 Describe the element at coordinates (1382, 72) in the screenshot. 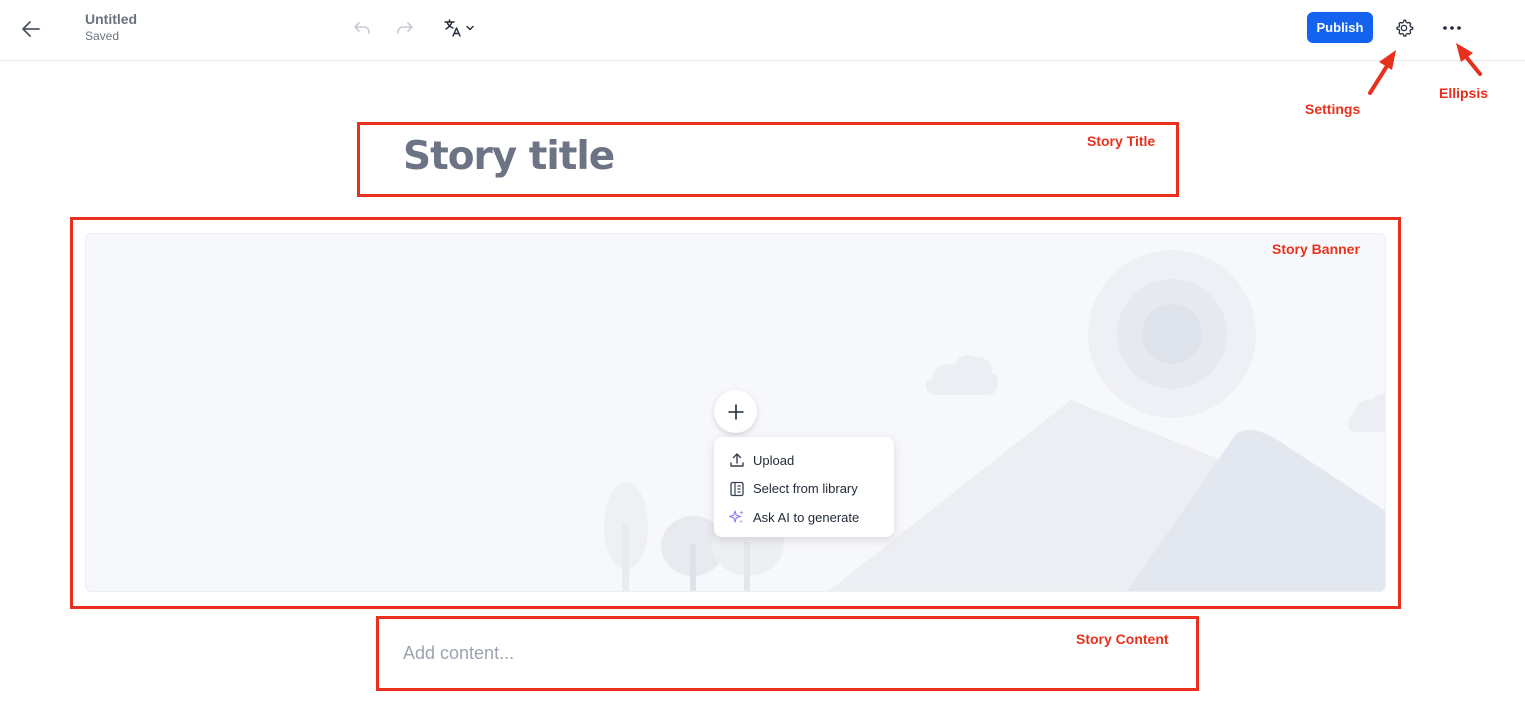

I see `settings-arrow` at that location.